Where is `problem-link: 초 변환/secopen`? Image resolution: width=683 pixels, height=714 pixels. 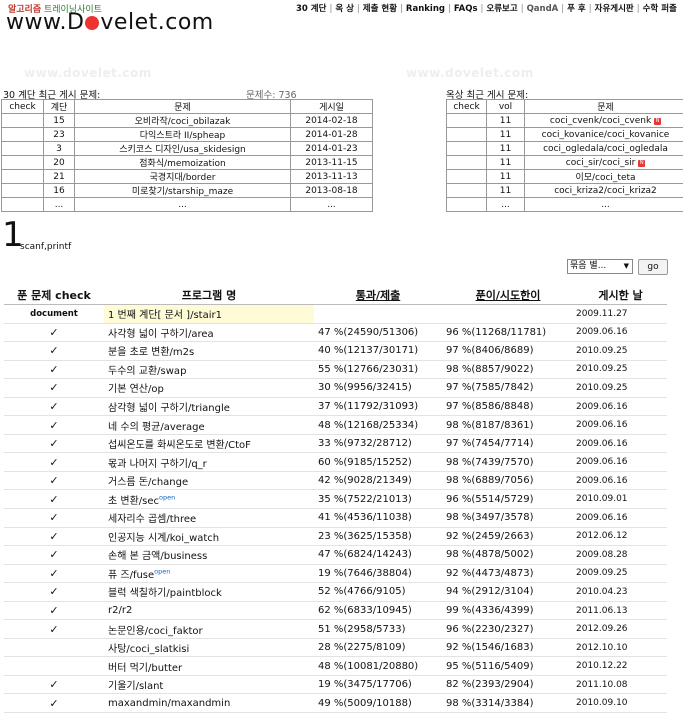 problem-link: 초 변환/secopen is located at coordinates (209, 499).